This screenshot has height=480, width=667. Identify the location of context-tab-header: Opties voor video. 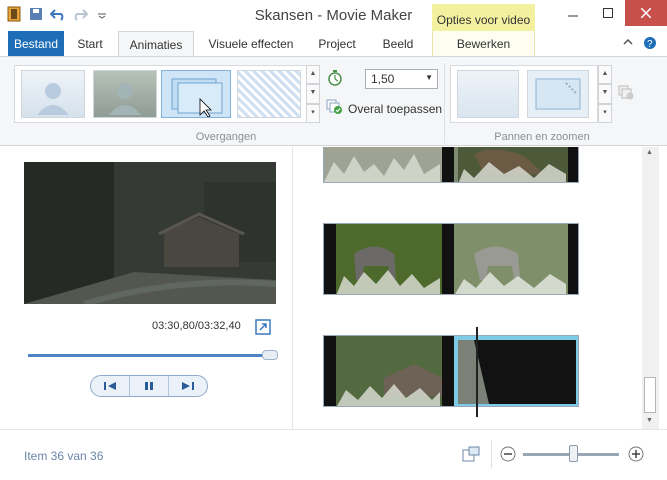
(483, 18).